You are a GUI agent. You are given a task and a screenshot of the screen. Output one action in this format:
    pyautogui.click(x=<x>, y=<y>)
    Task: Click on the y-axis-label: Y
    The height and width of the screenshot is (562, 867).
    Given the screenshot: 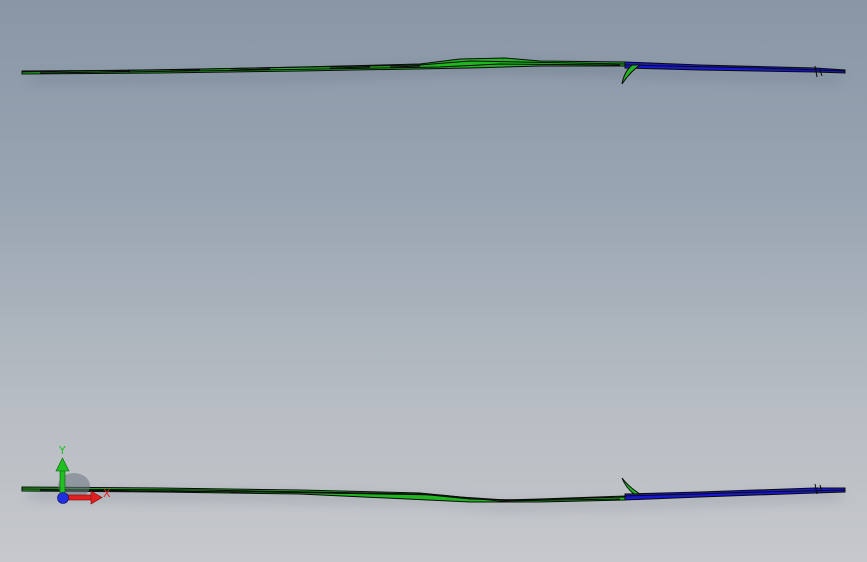 What is the action you would take?
    pyautogui.click(x=62, y=450)
    